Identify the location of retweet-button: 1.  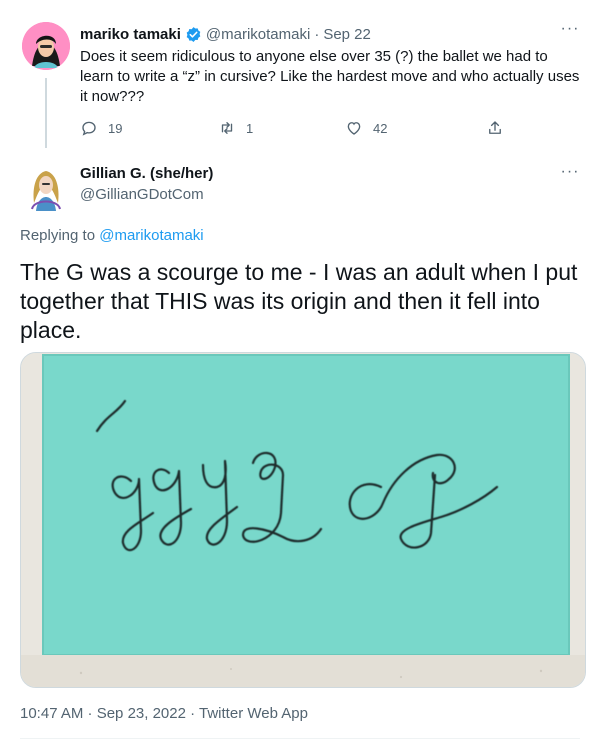
(235, 128).